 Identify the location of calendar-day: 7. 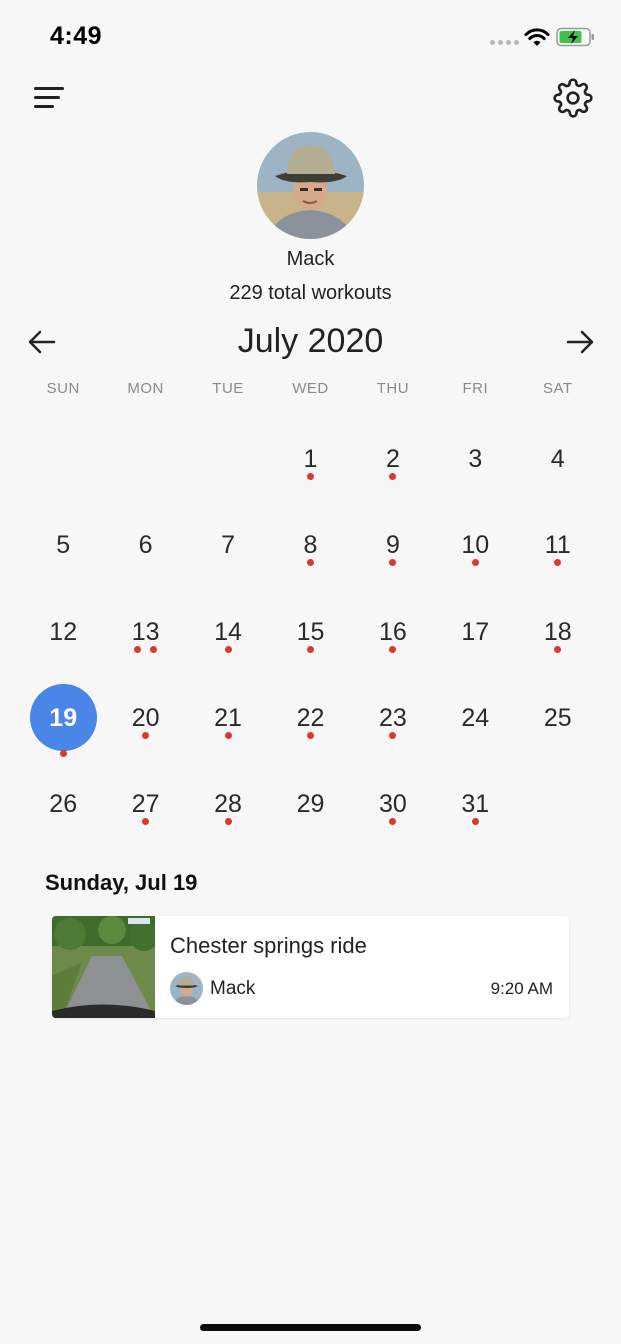
(228, 545).